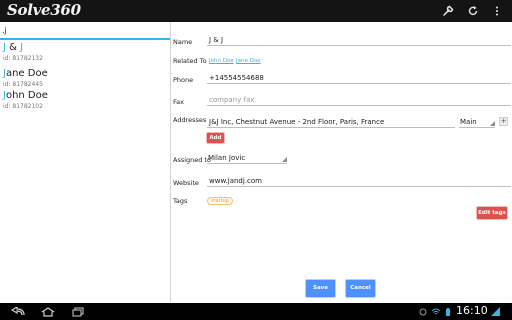 The height and width of the screenshot is (320, 512). Describe the element at coordinates (23, 58) in the screenshot. I see `contact-id: id: 81782132` at that location.